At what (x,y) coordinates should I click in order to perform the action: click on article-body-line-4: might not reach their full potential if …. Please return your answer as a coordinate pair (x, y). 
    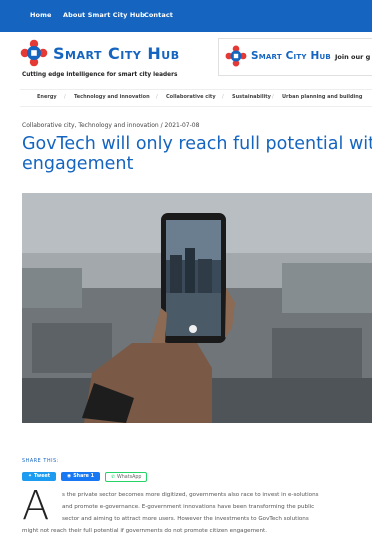
    Looking at the image, I should click on (144, 531).